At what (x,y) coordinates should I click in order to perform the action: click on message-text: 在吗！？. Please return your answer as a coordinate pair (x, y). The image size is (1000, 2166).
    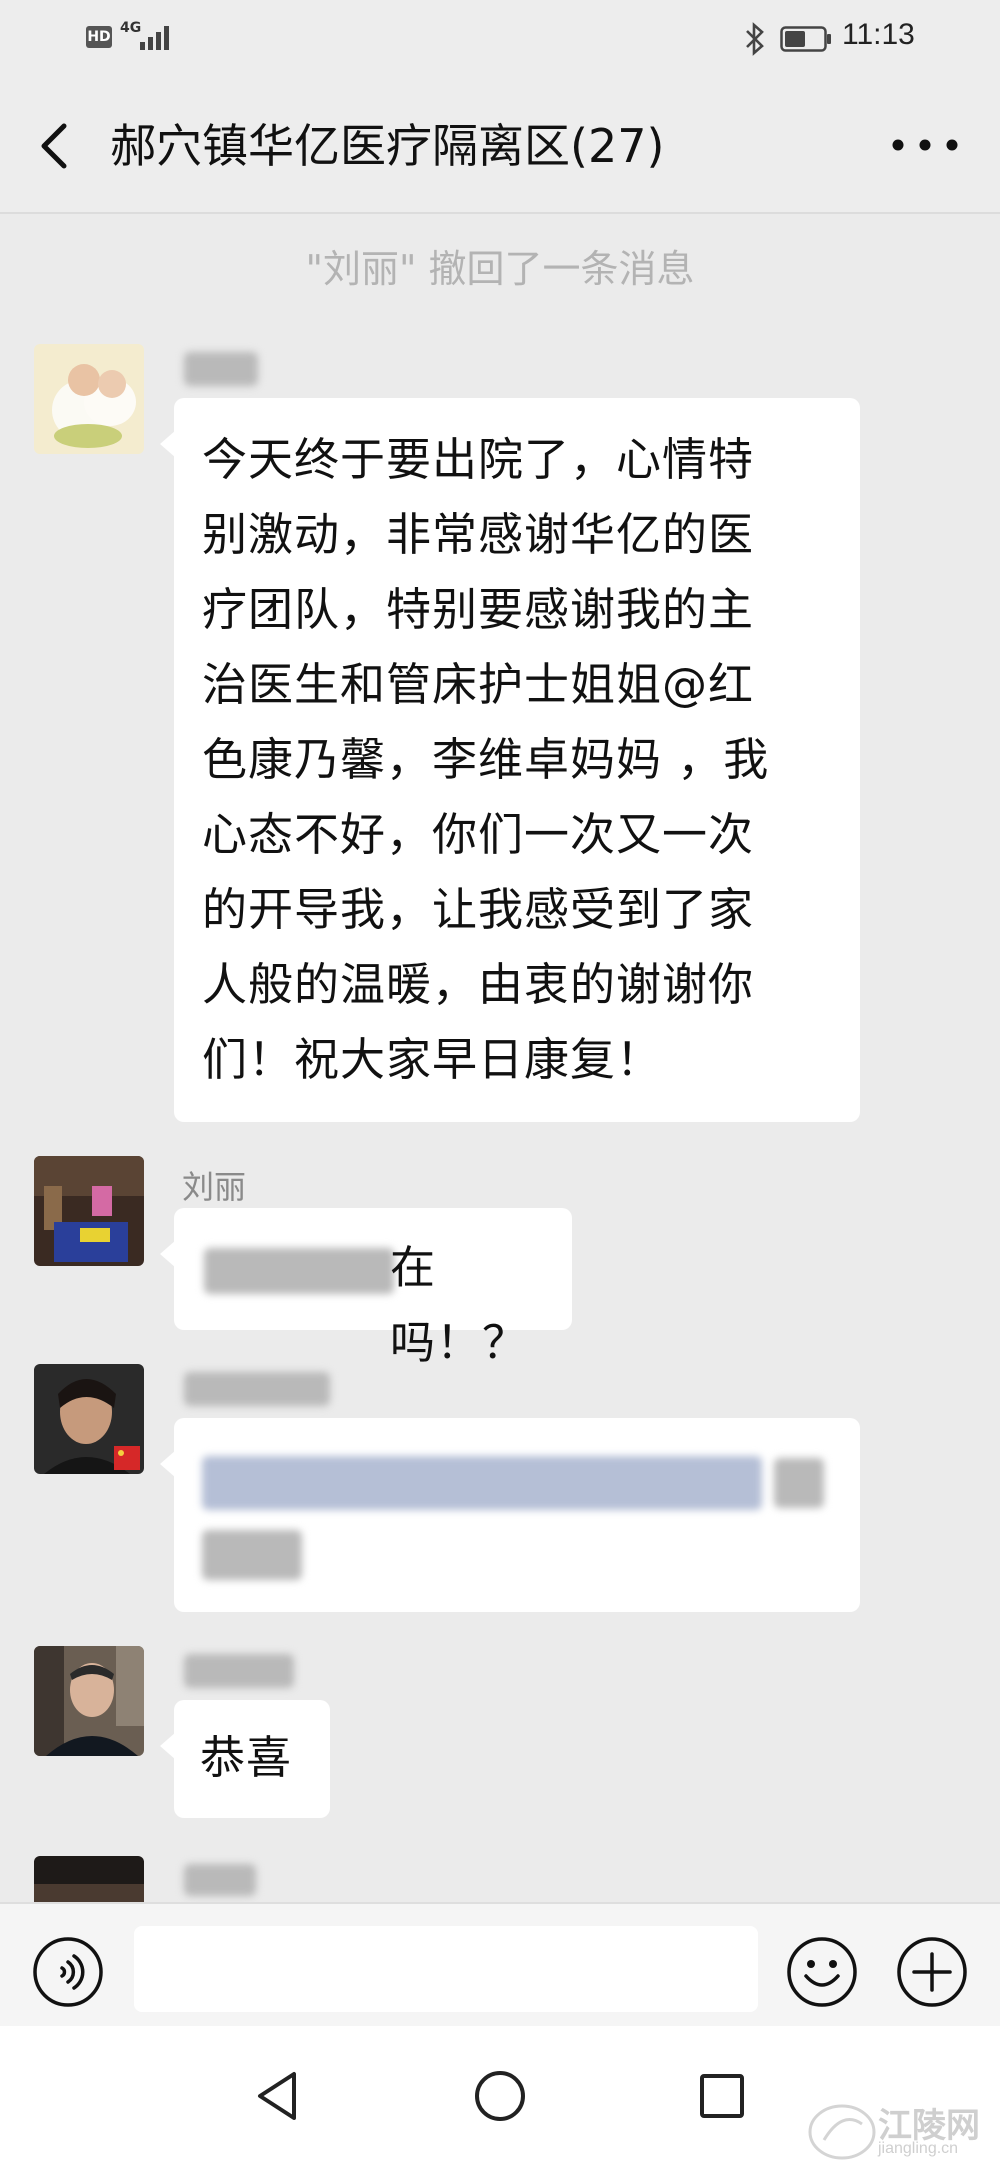
    Looking at the image, I should click on (459, 1305).